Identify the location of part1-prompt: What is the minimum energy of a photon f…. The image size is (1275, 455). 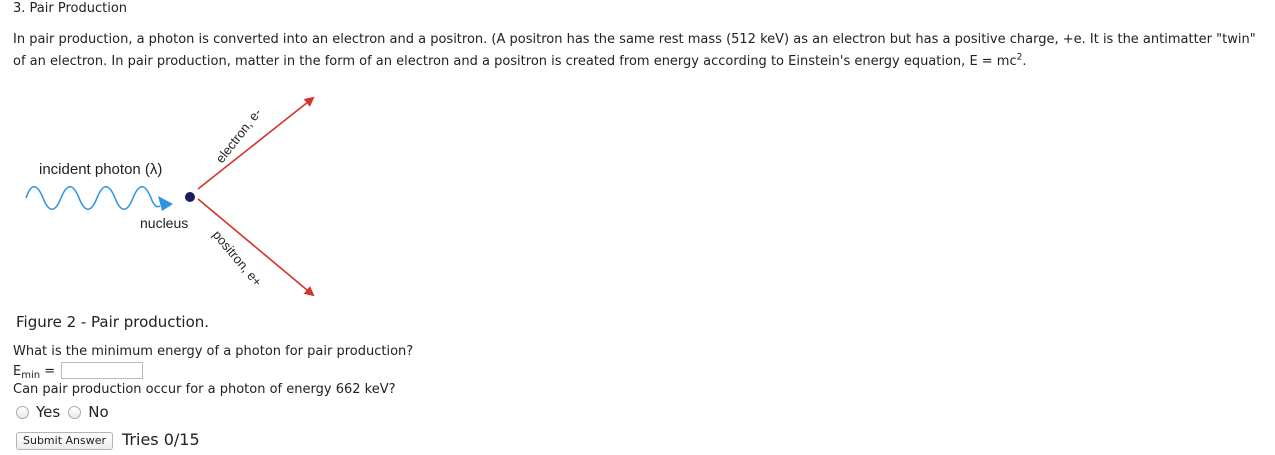
(213, 351).